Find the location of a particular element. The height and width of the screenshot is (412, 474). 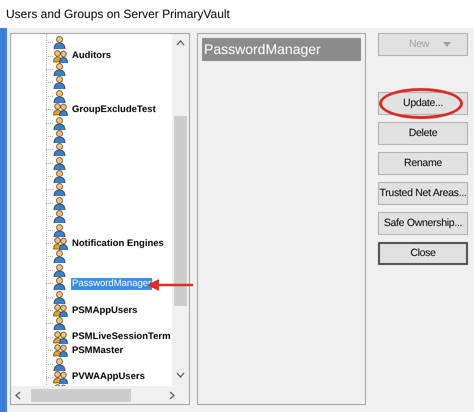

tree-item: PSMMaster is located at coordinates (97, 350).